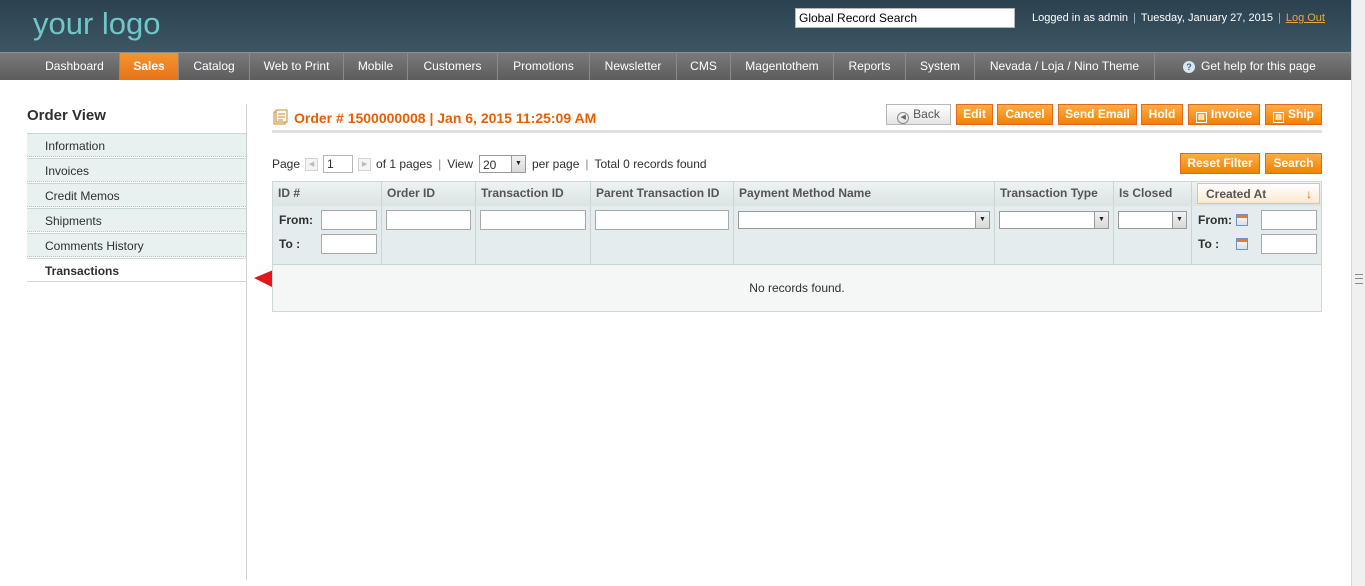 This screenshot has height=586, width=1365. I want to click on nav-item-customers: Customers, so click(453, 66).